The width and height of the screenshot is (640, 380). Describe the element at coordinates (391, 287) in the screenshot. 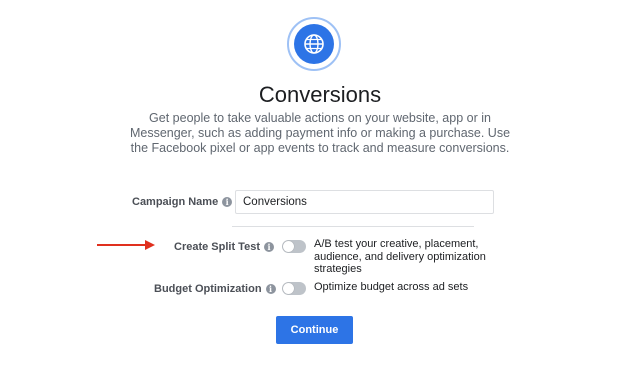

I see `budget-optimization-description: Optimize budget across ad sets` at that location.